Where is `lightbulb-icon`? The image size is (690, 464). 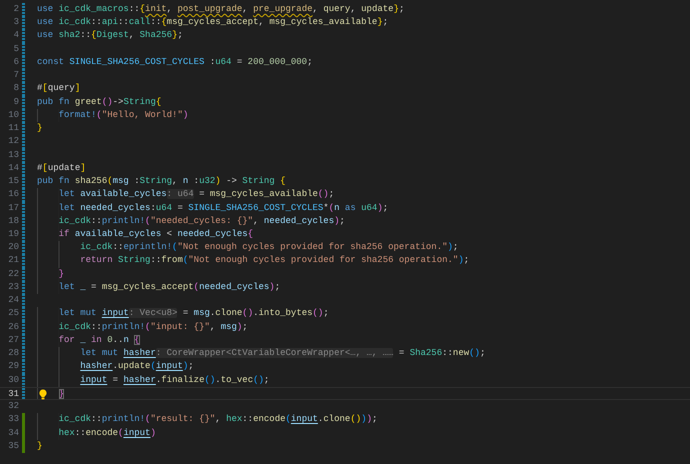
lightbulb-icon is located at coordinates (43, 394).